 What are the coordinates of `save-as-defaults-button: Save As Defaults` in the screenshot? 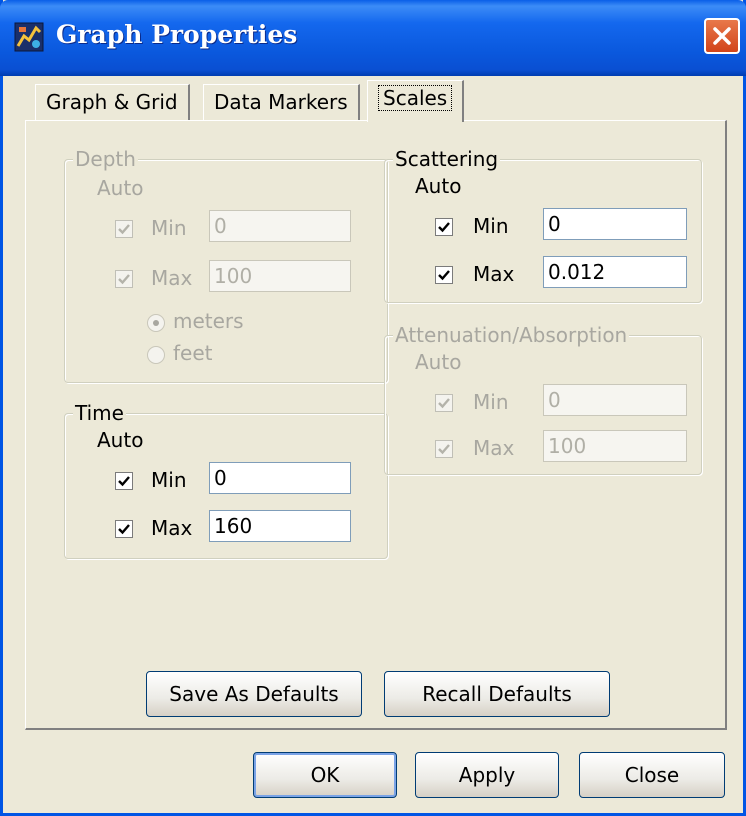 It's located at (254, 694).